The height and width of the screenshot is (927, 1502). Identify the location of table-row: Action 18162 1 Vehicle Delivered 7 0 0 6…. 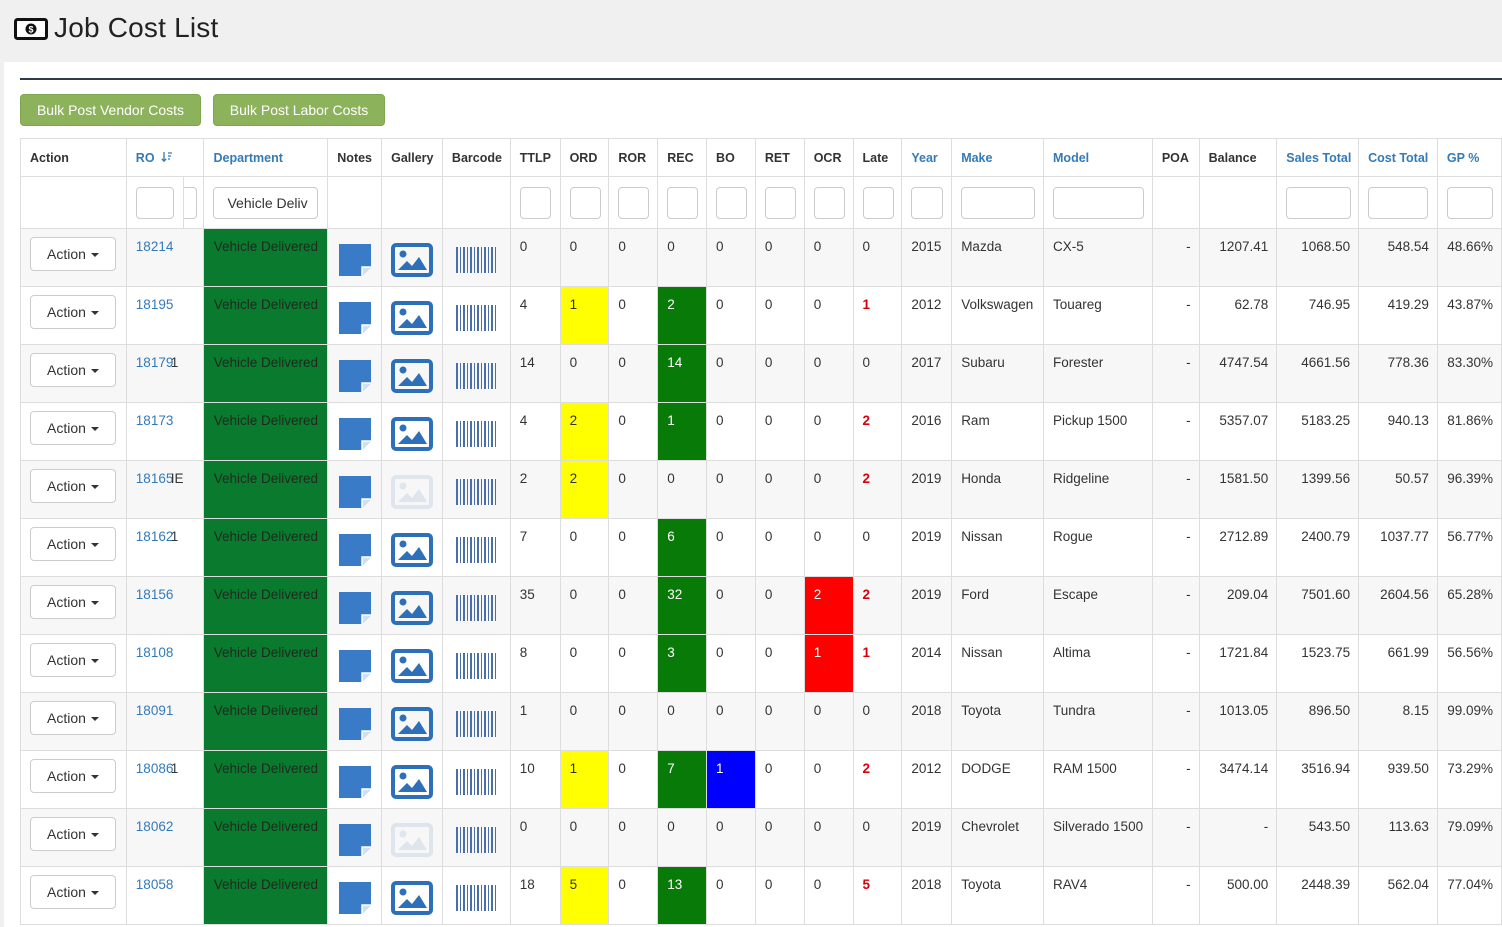
(761, 547).